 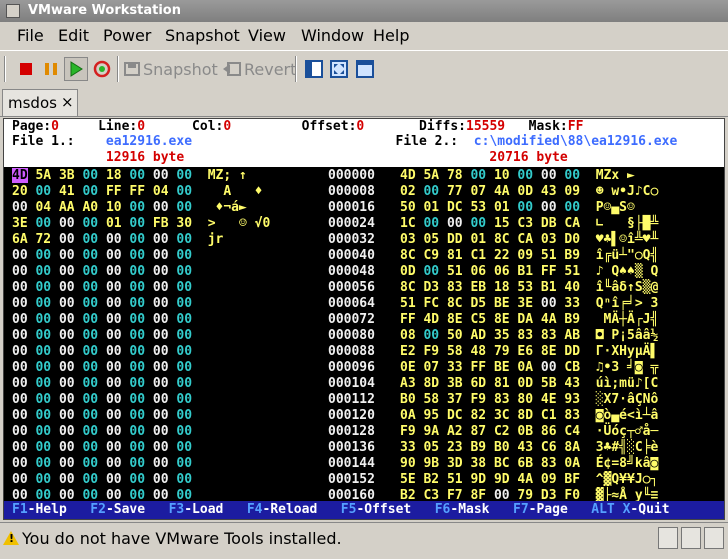 What do you see at coordinates (627, 239) in the screenshot?
I see `file2-ascii: ♥♣▌☺î╩♥╨` at bounding box center [627, 239].